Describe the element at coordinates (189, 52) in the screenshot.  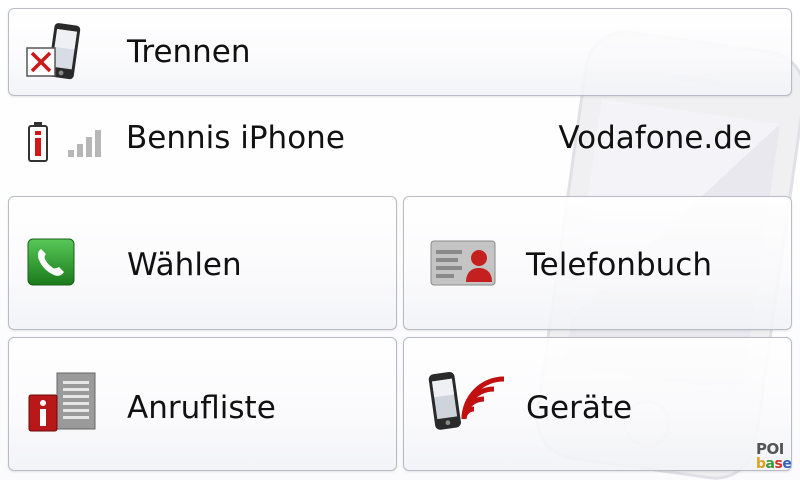
I see `disconnect-label: Trennen` at that location.